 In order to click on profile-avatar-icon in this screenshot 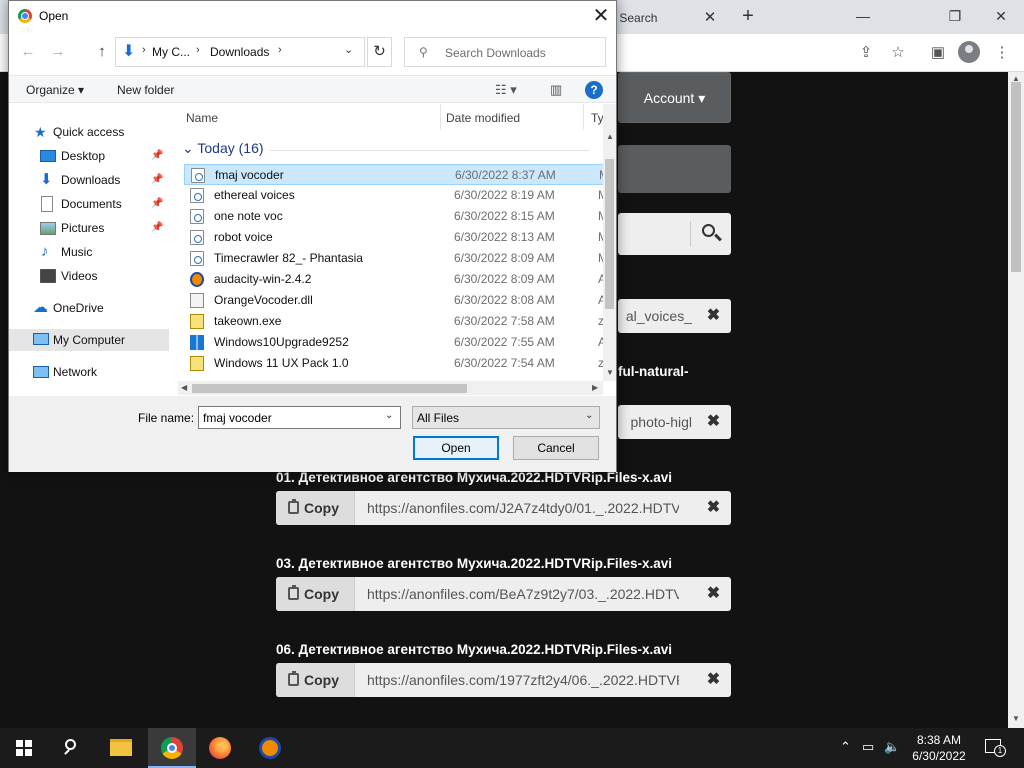, I will do `click(969, 52)`.